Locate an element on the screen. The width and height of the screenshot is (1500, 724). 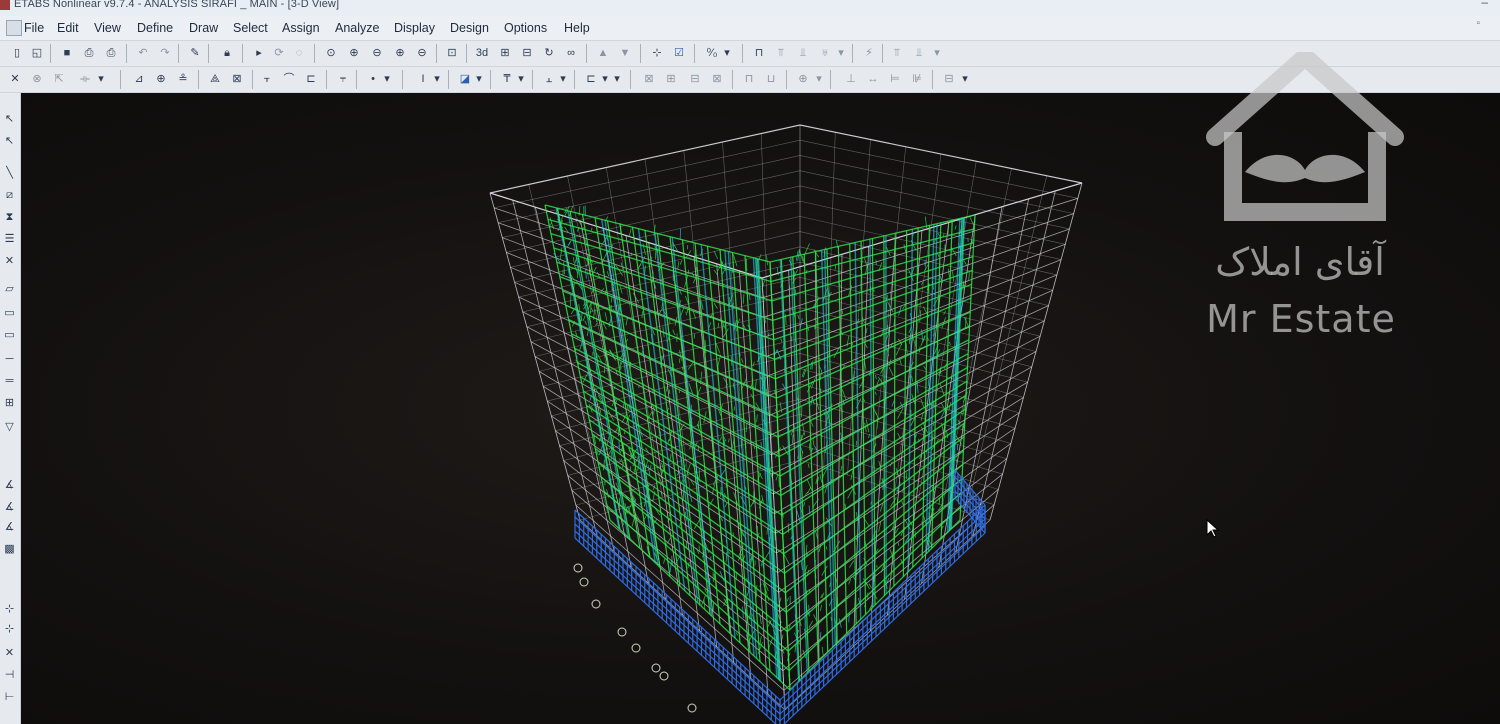
show-deformed-icon: ⫫ is located at coordinates (803, 53).